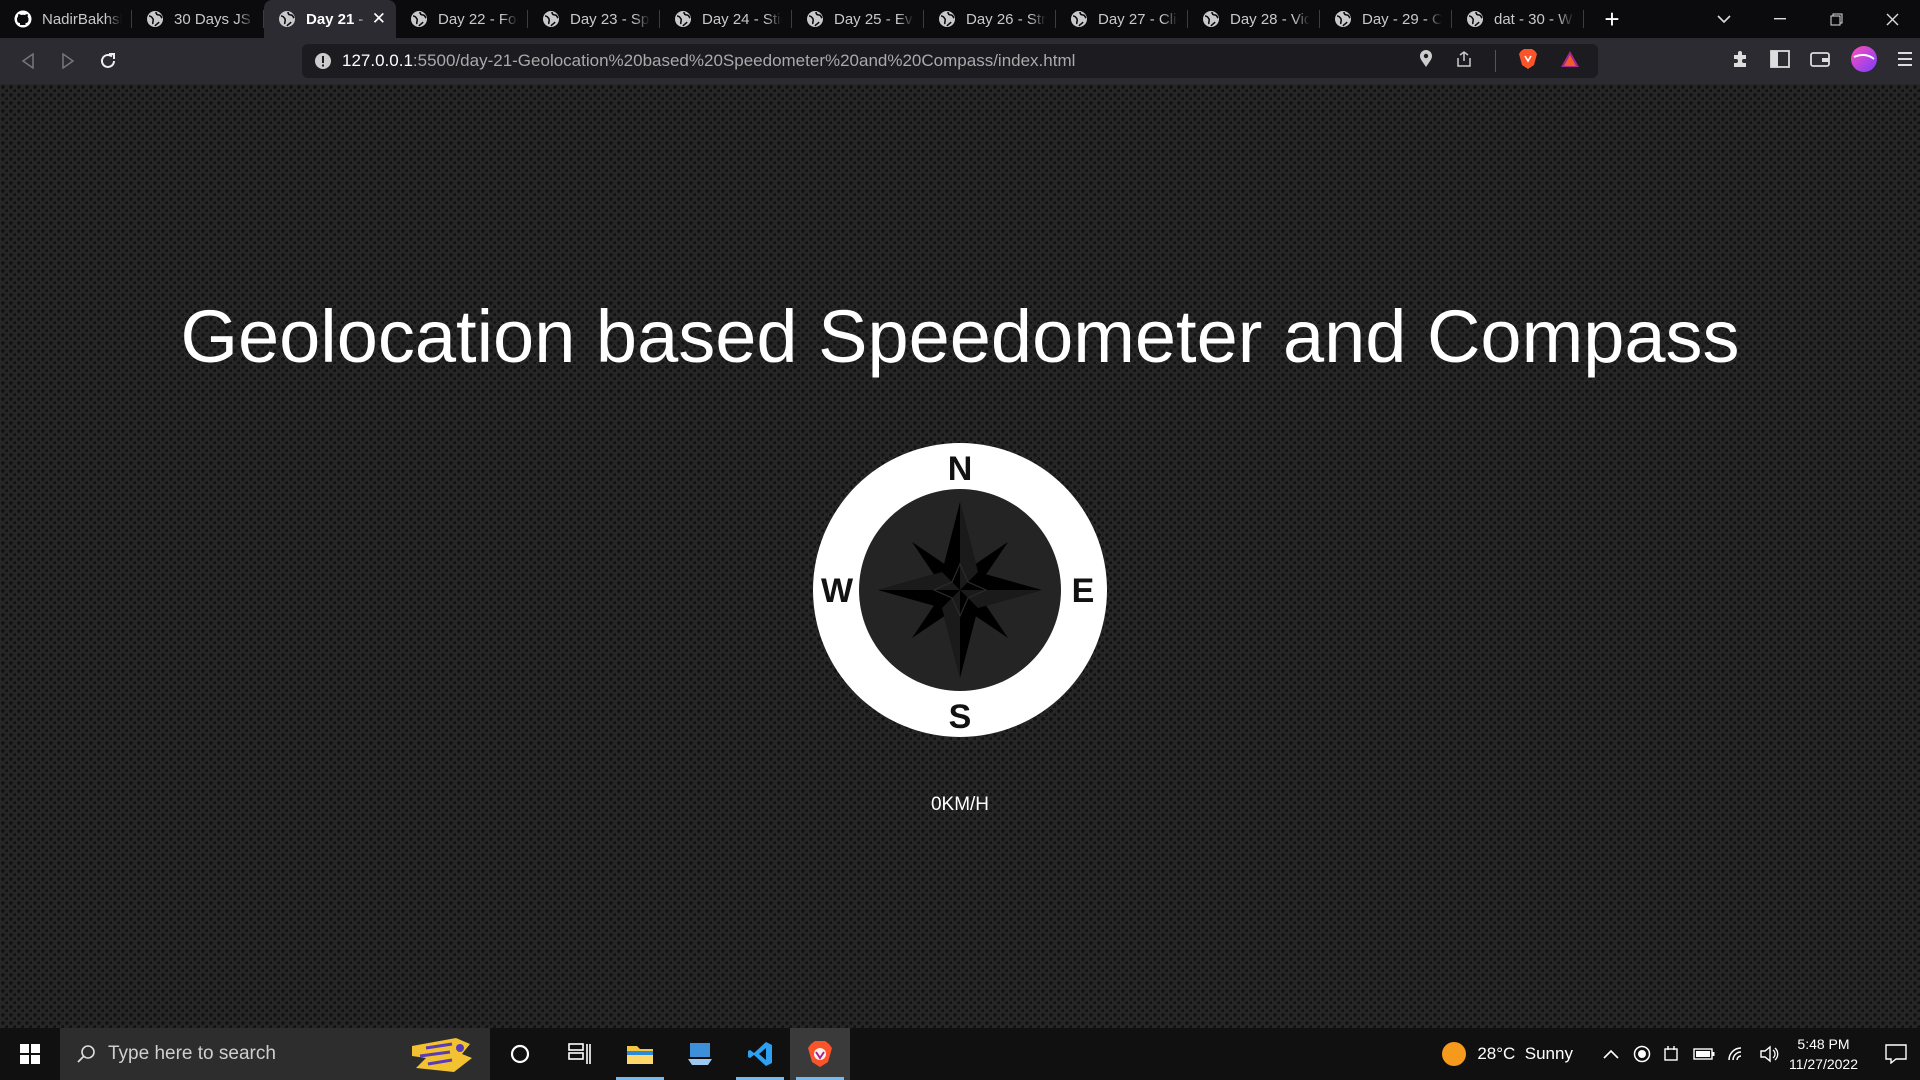 The height and width of the screenshot is (1080, 1920). What do you see at coordinates (1495, 61) in the screenshot?
I see `omnibox-divider` at bounding box center [1495, 61].